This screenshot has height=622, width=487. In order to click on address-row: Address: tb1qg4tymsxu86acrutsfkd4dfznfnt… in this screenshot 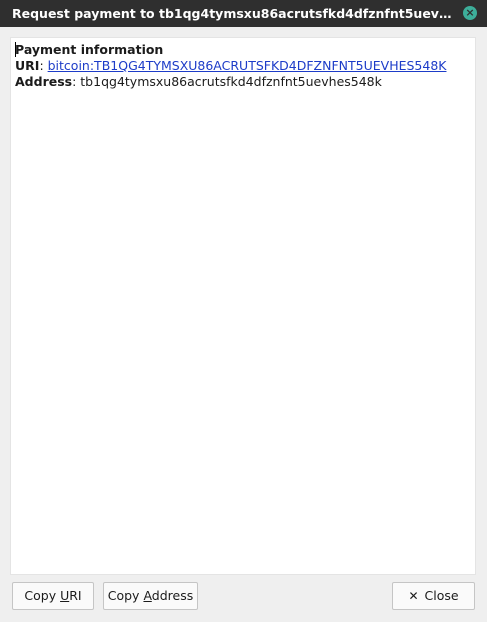, I will do `click(230, 82)`.